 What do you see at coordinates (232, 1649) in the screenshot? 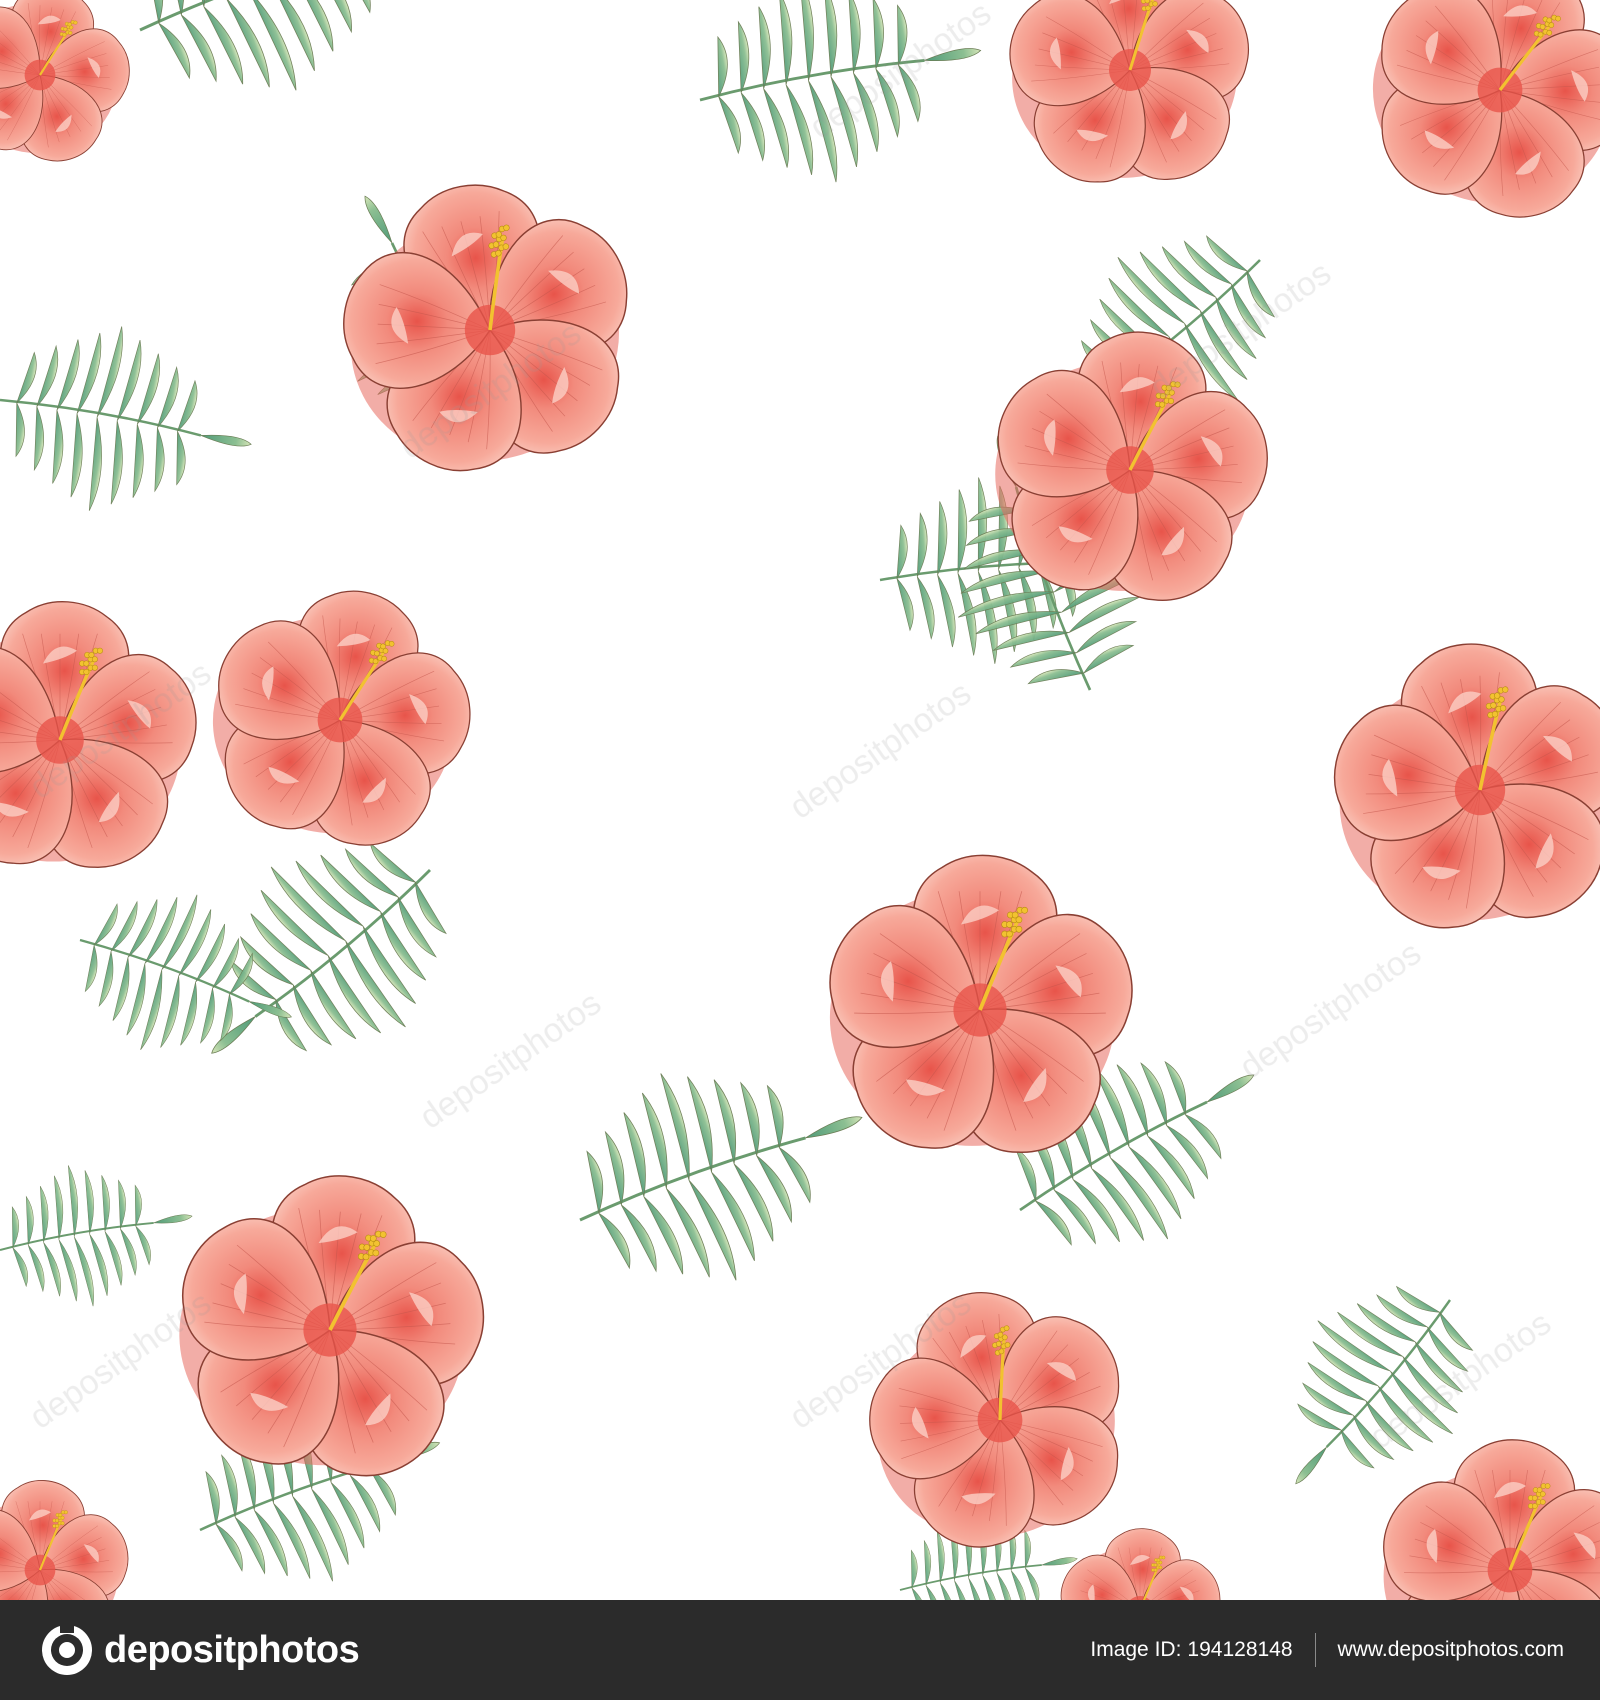
I see `brand-name: depositphotos` at bounding box center [232, 1649].